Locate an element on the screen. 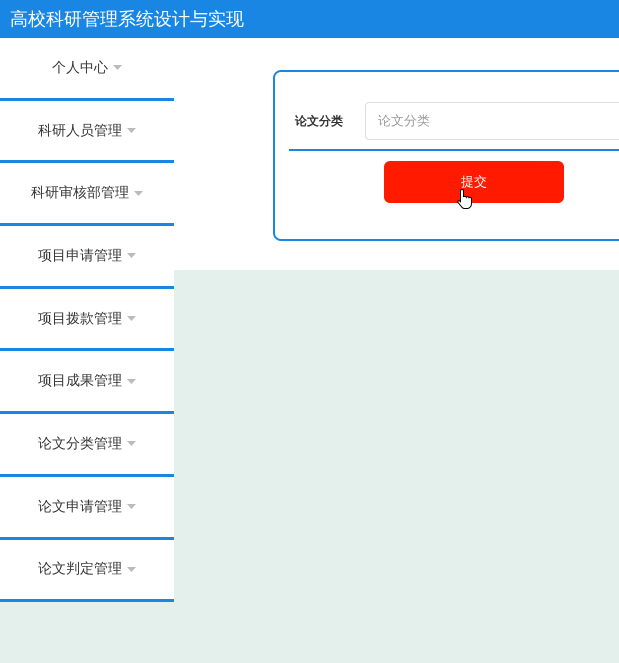 Image resolution: width=619 pixels, height=663 pixels. field-label: 论文分类 is located at coordinates (319, 121).